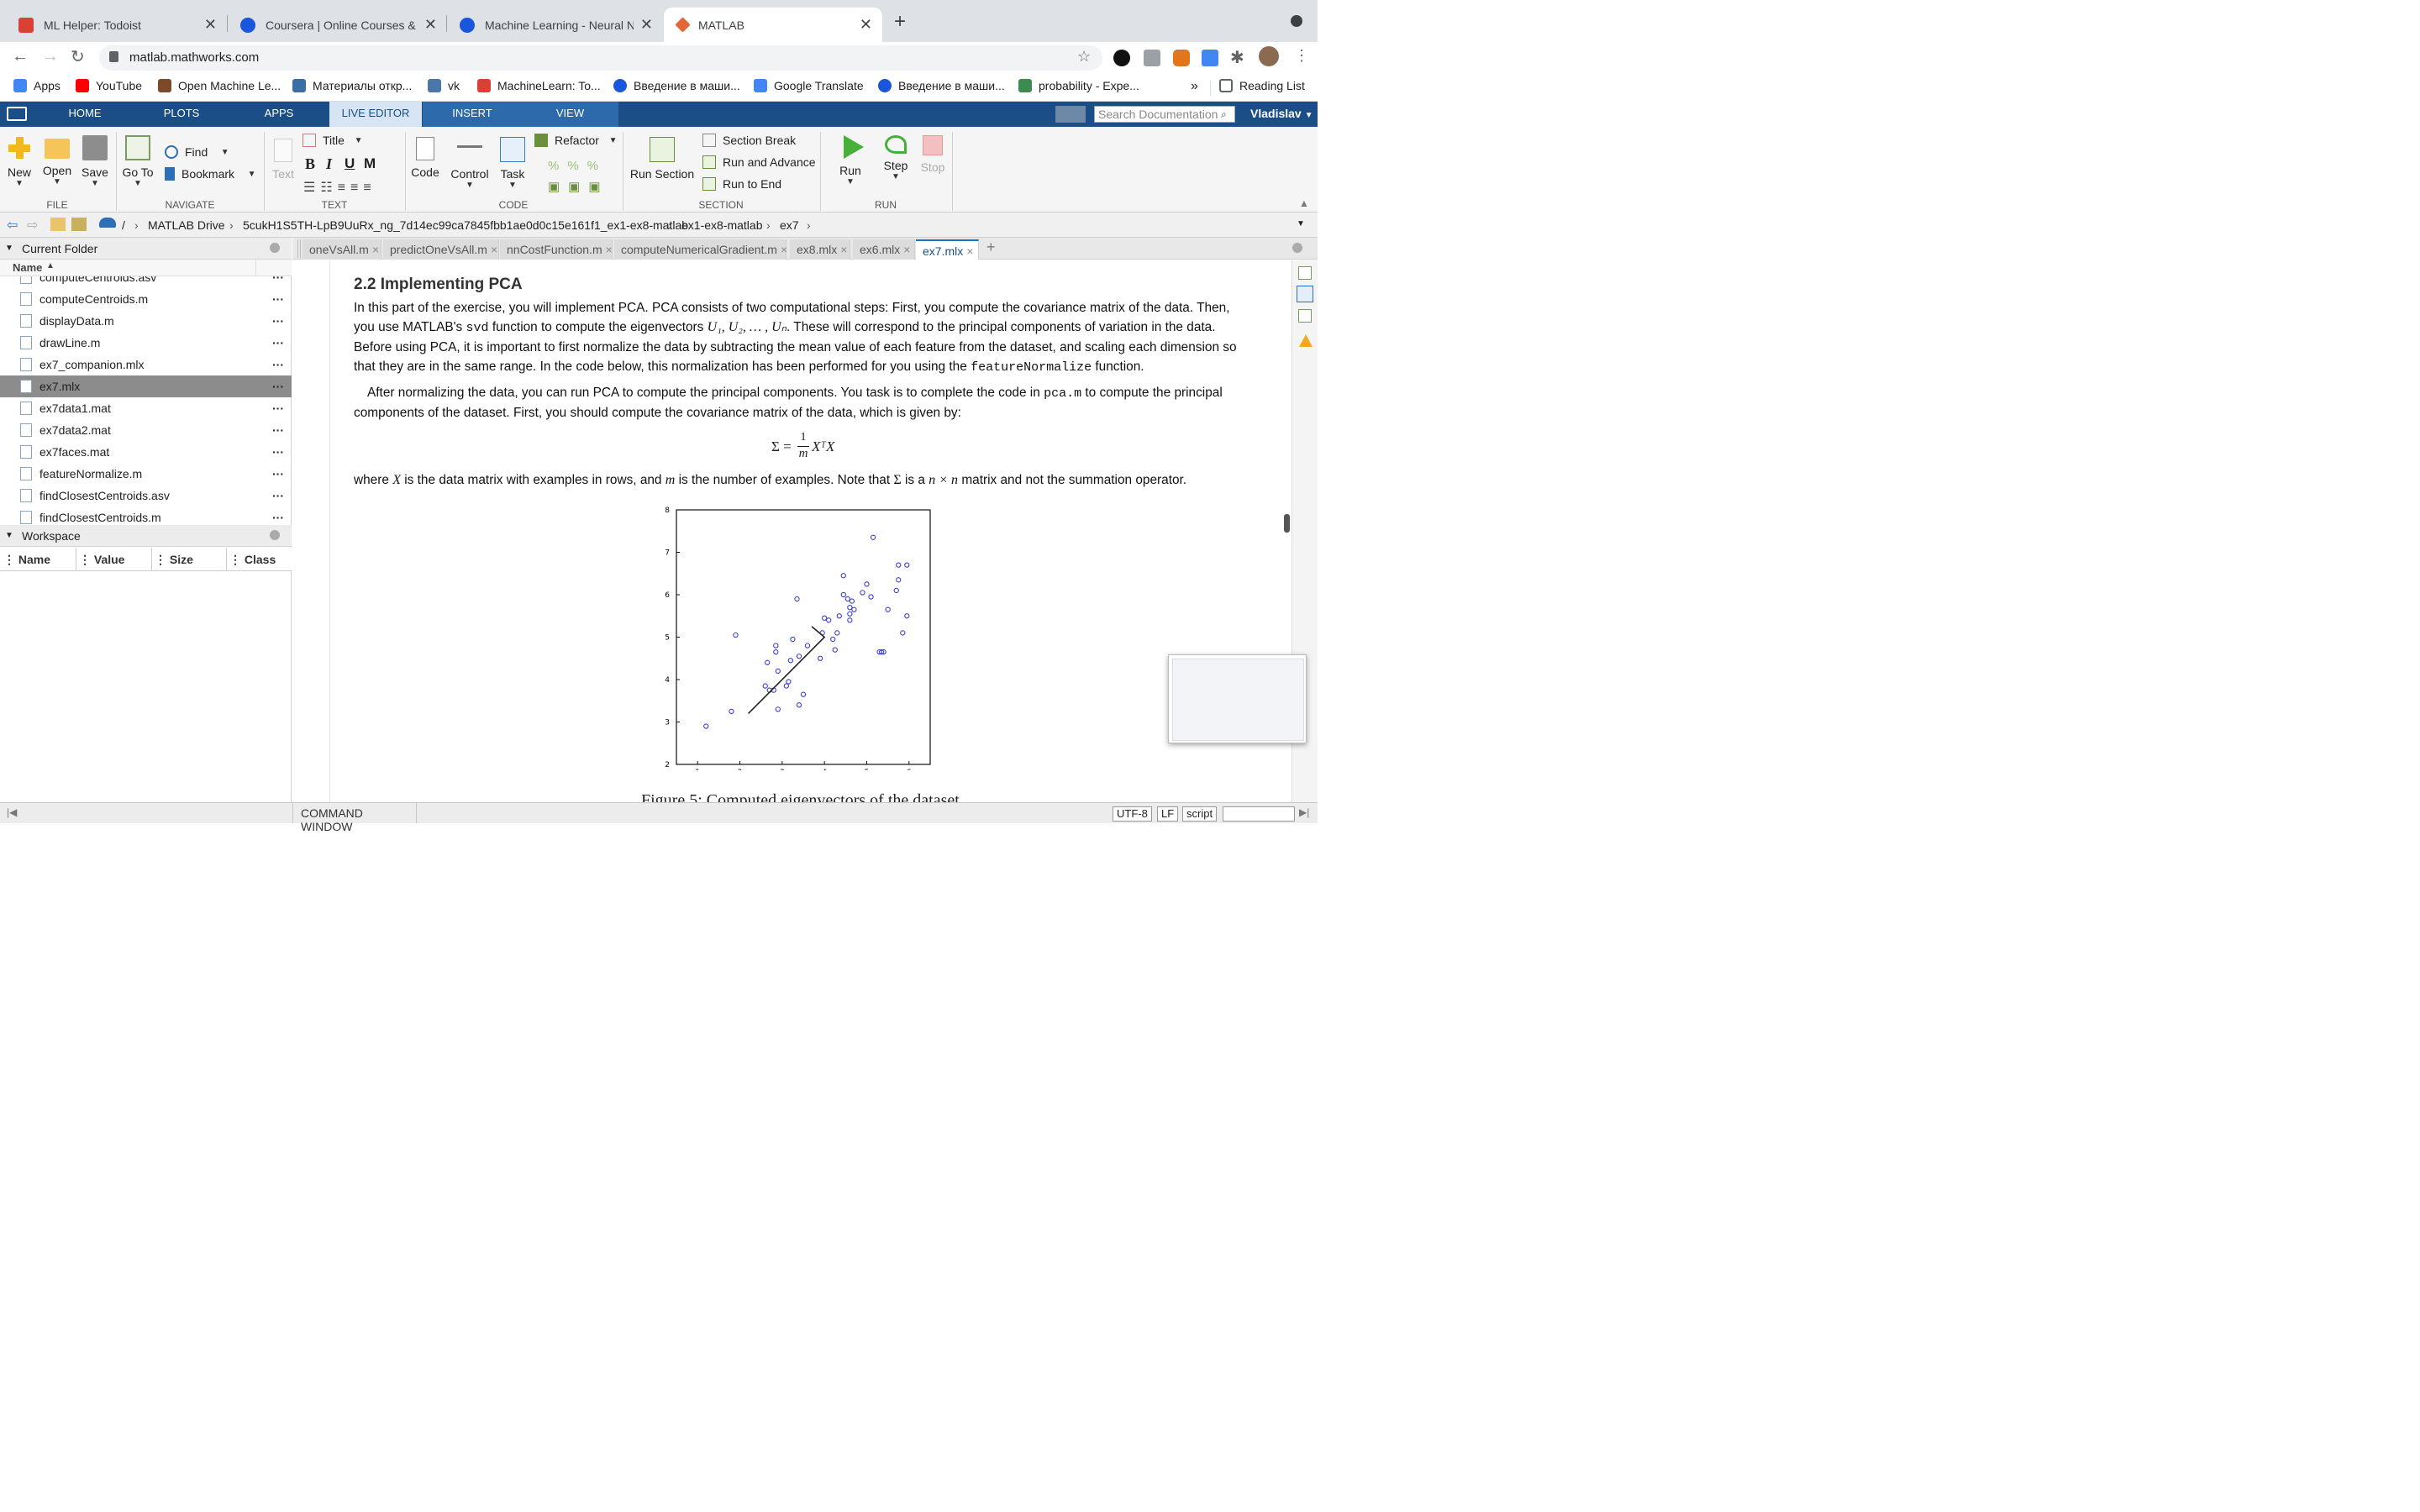  Describe the element at coordinates (1305, 294) in the screenshot. I see `output-right-icon` at that location.